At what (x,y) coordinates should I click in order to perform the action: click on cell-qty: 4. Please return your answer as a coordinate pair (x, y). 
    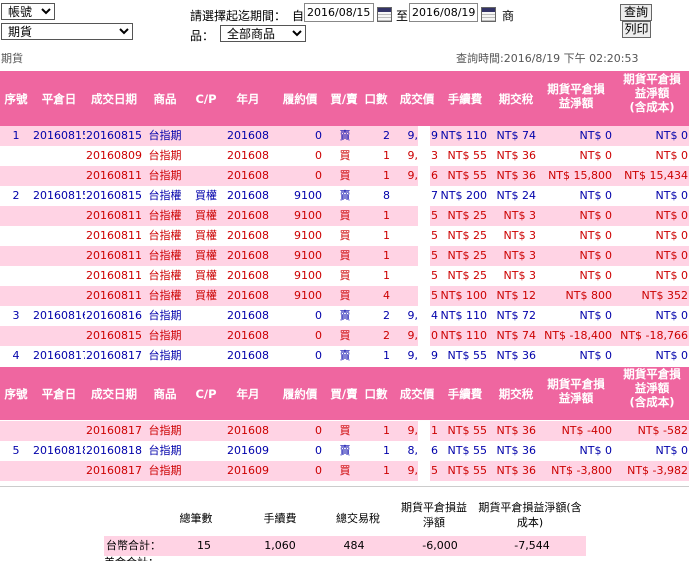
    Looking at the image, I should click on (386, 295).